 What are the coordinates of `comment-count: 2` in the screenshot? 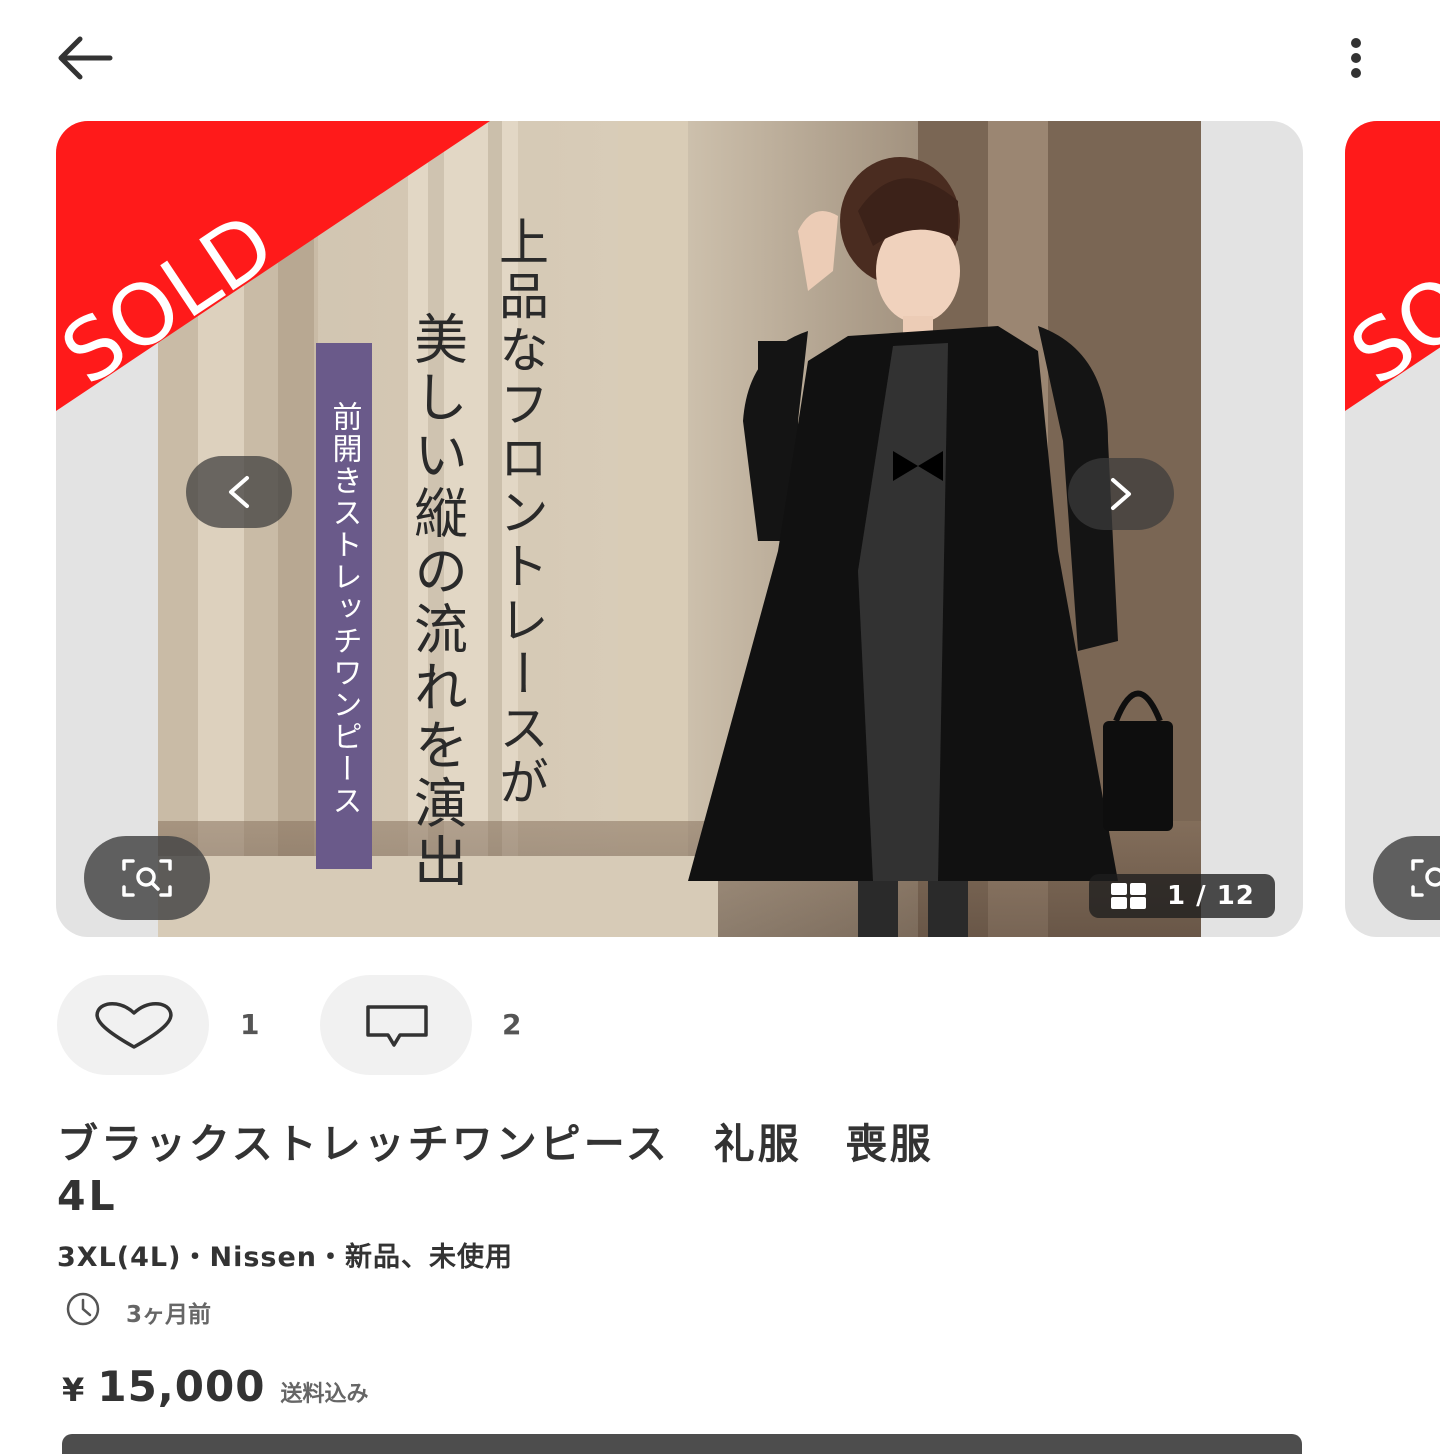 It's located at (512, 1024).